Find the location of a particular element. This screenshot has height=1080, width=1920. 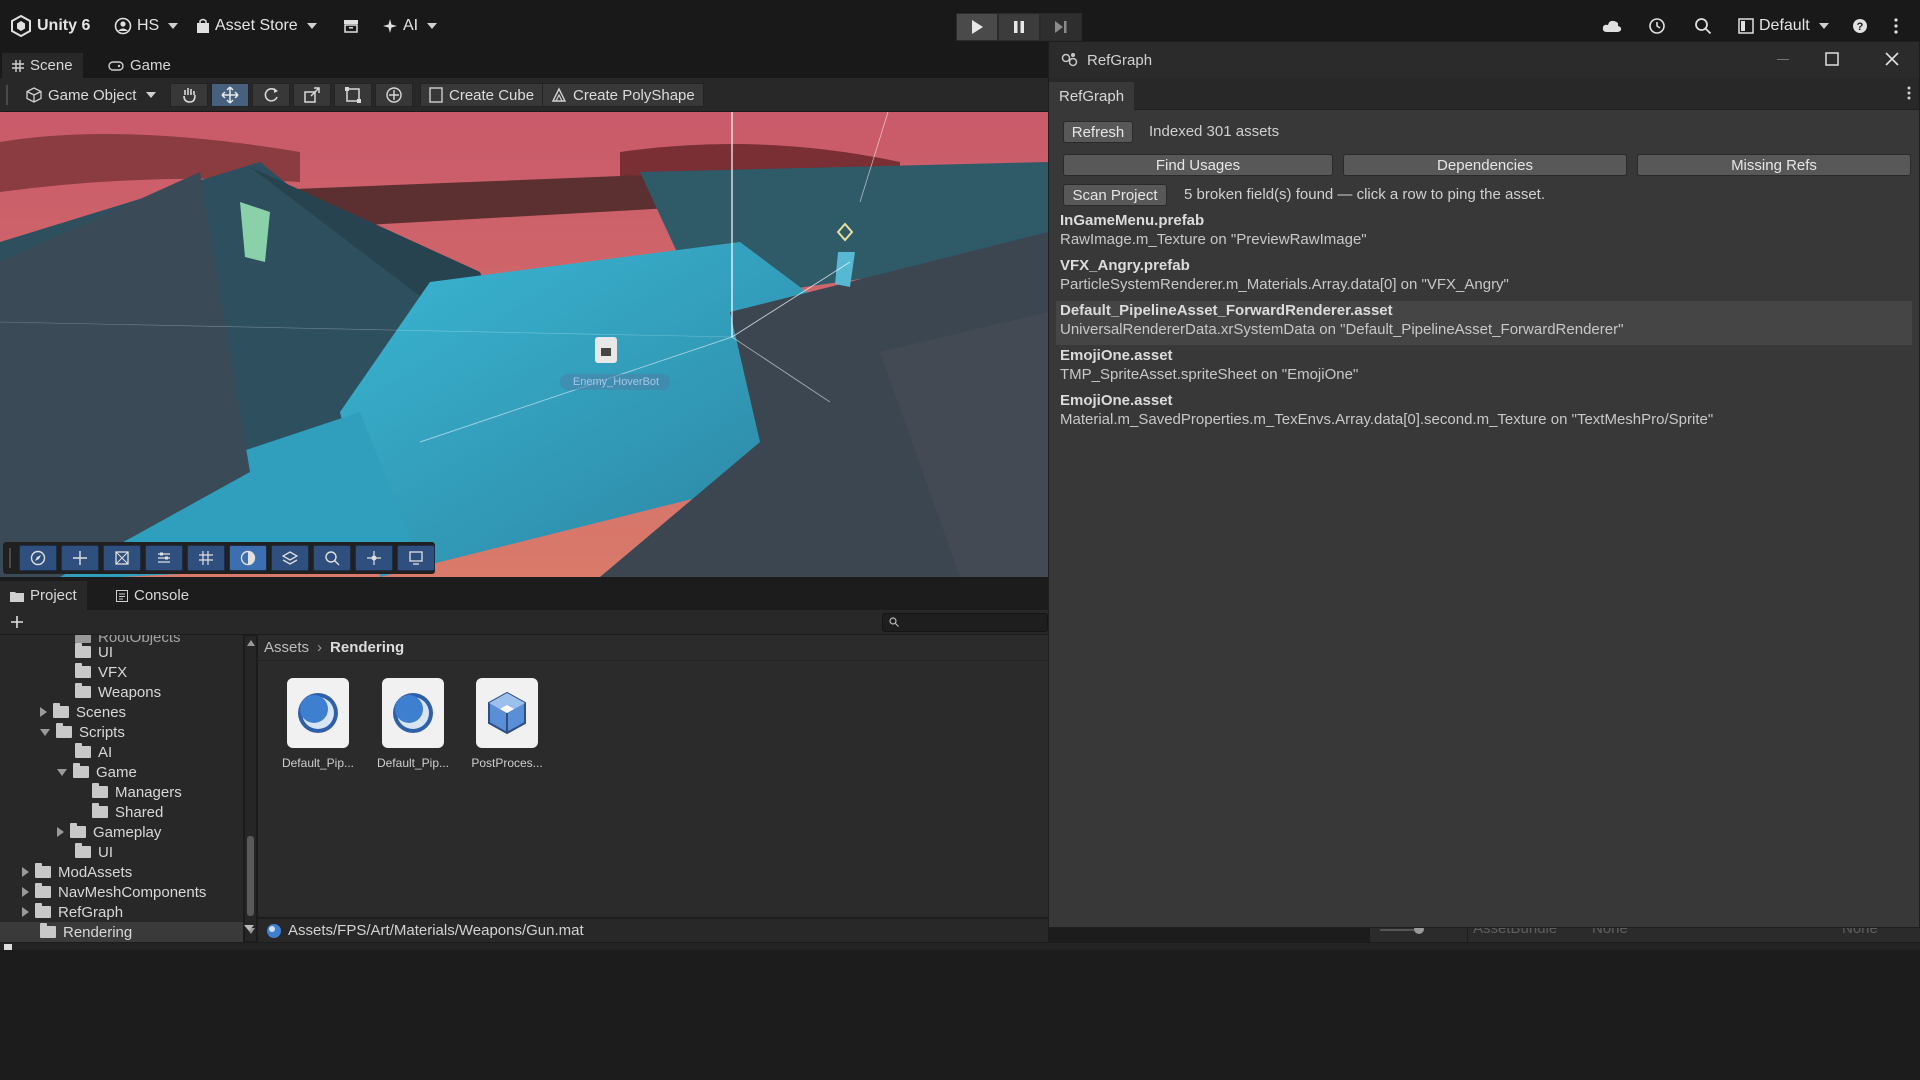

tree-item: Shared is located at coordinates (127, 812).